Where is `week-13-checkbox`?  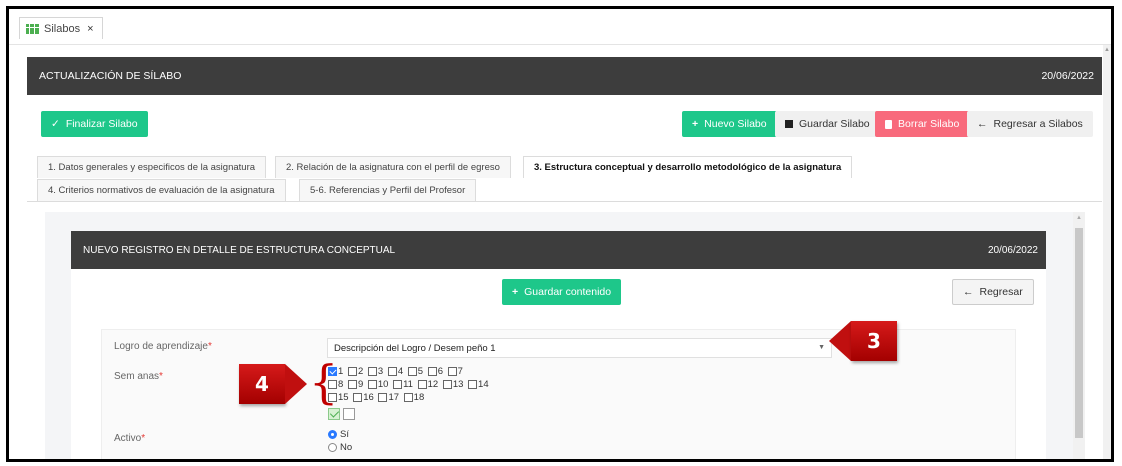 week-13-checkbox is located at coordinates (447, 384).